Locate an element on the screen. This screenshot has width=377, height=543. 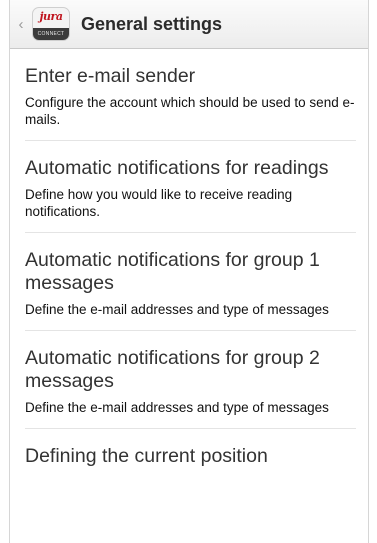
page-title: General settings is located at coordinates (152, 23).